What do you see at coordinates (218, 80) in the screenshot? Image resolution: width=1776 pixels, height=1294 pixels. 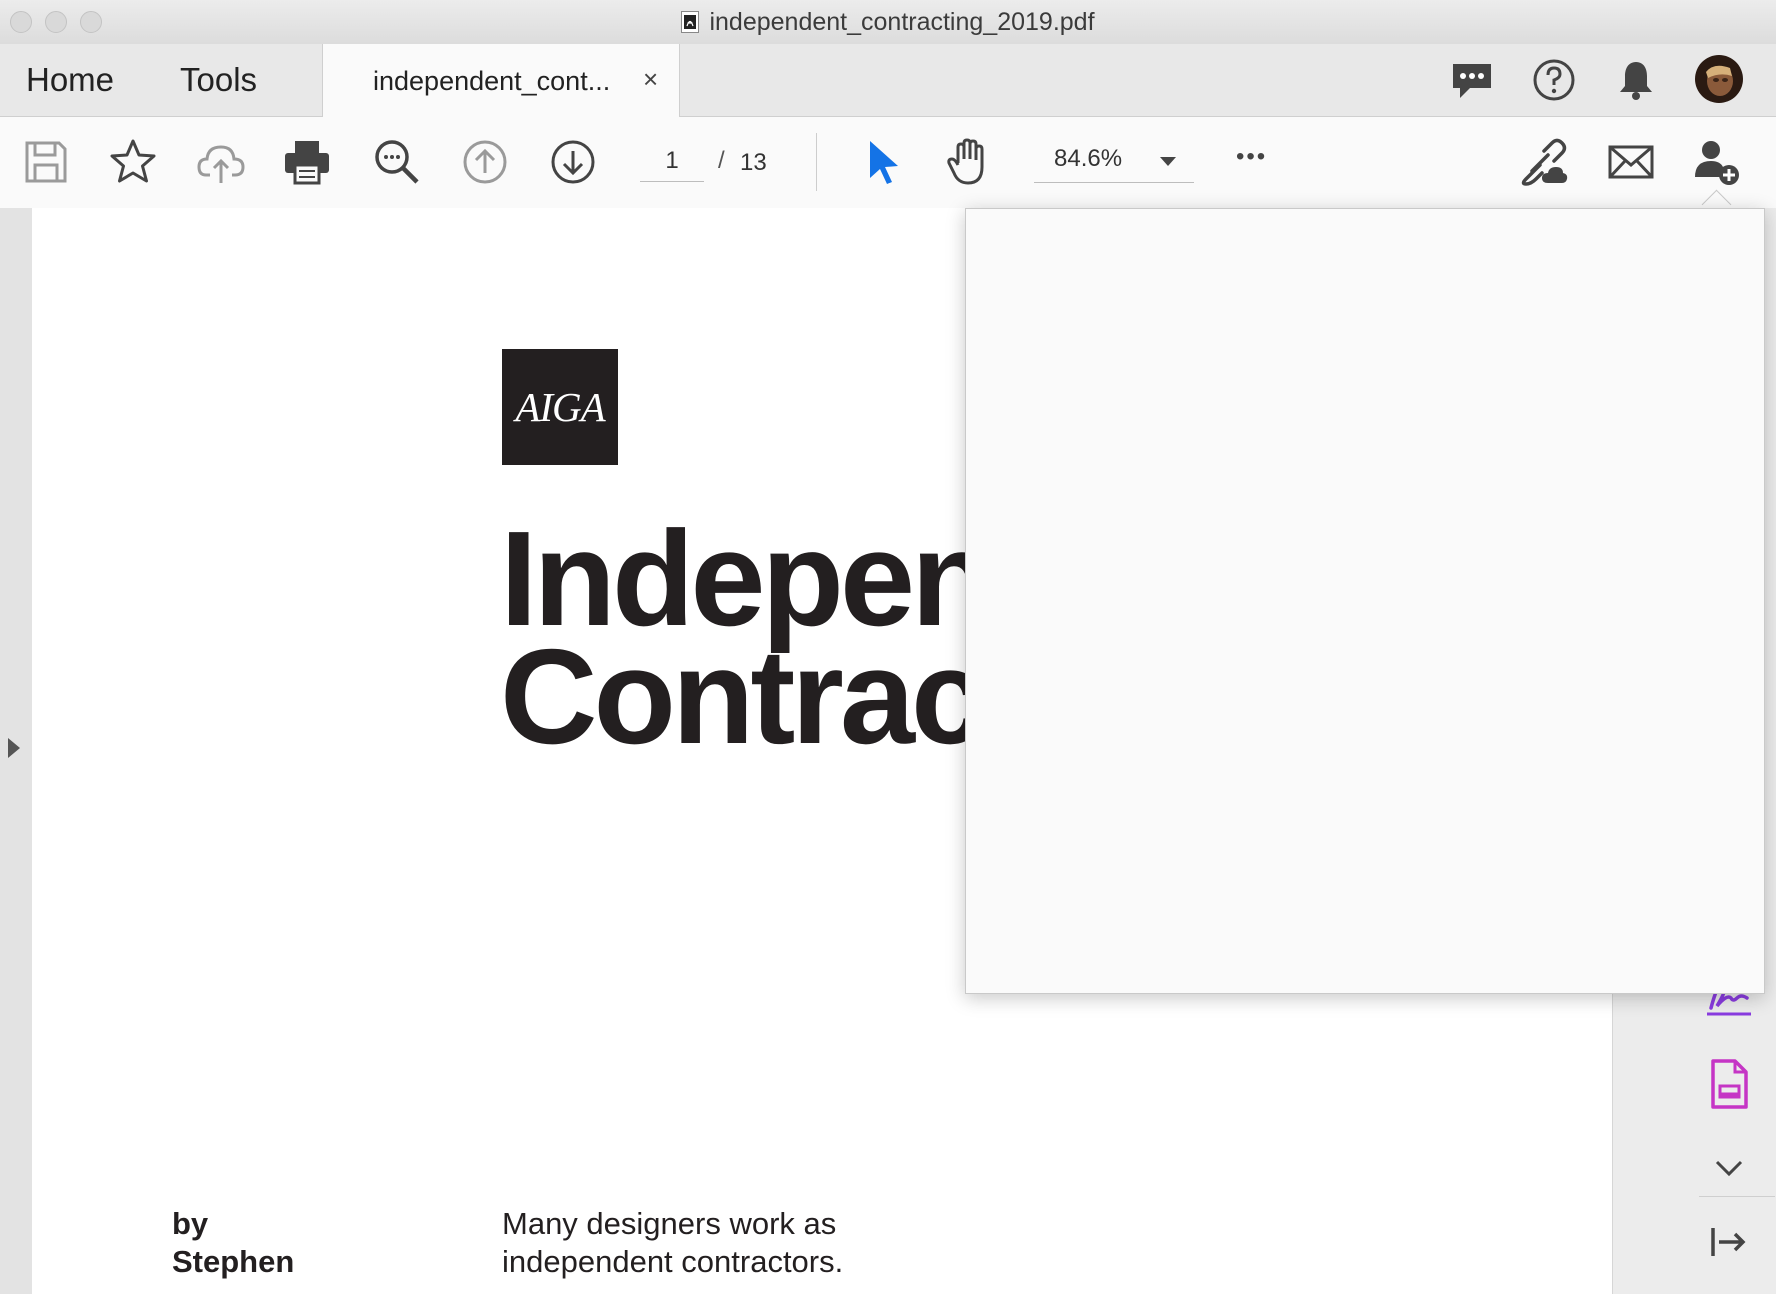 I see `tab-tools: Tools` at bounding box center [218, 80].